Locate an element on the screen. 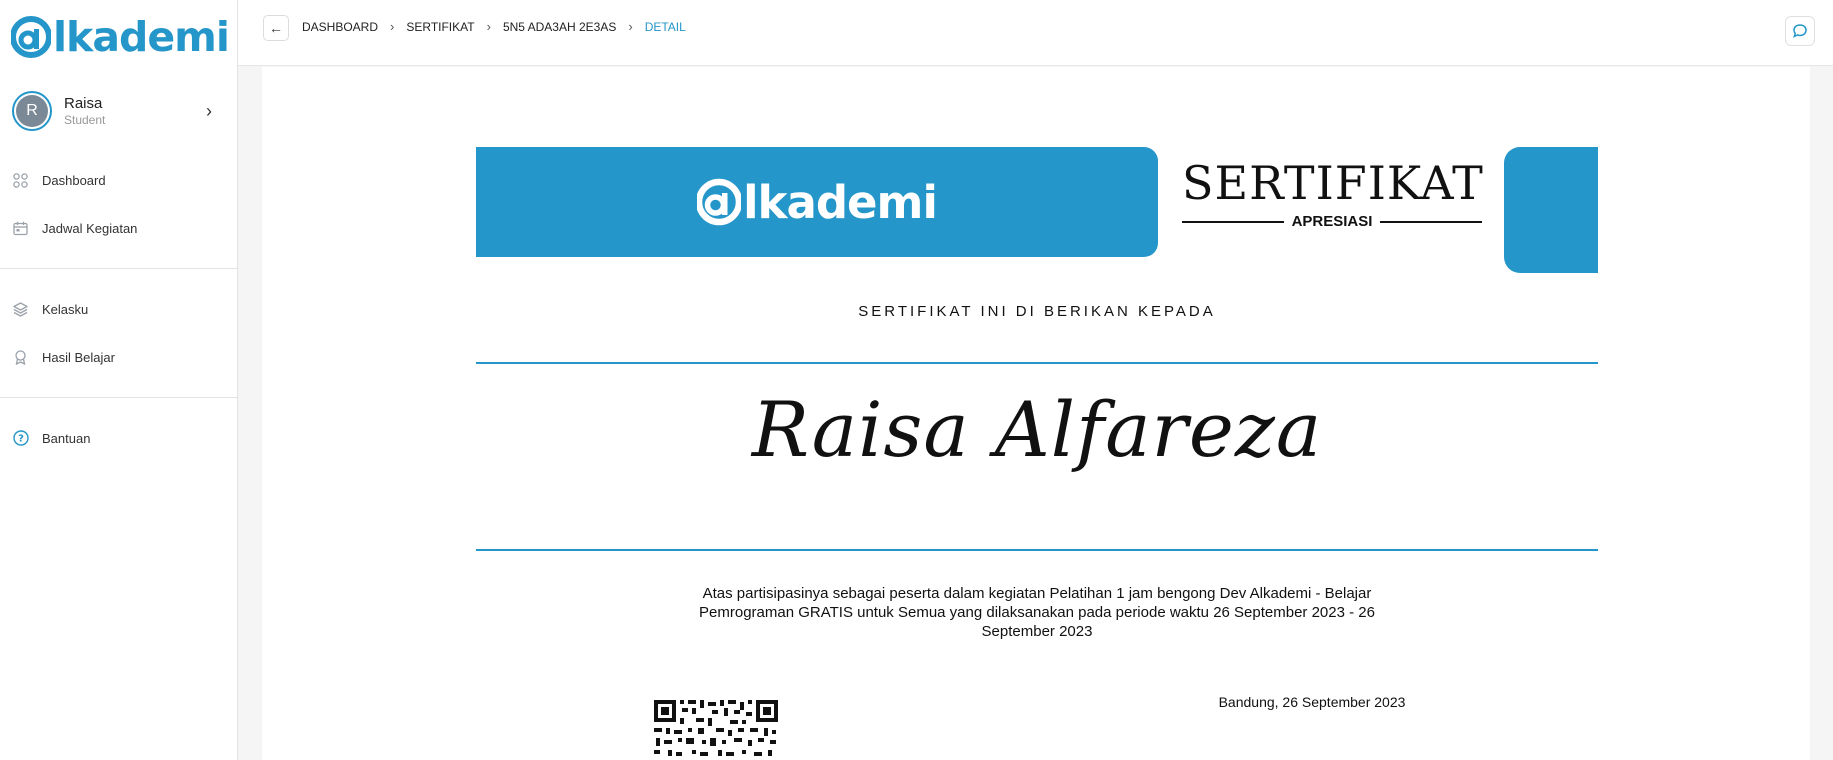 This screenshot has height=760, width=1833. alkademi-logo: lkademi is located at coordinates (120, 37).